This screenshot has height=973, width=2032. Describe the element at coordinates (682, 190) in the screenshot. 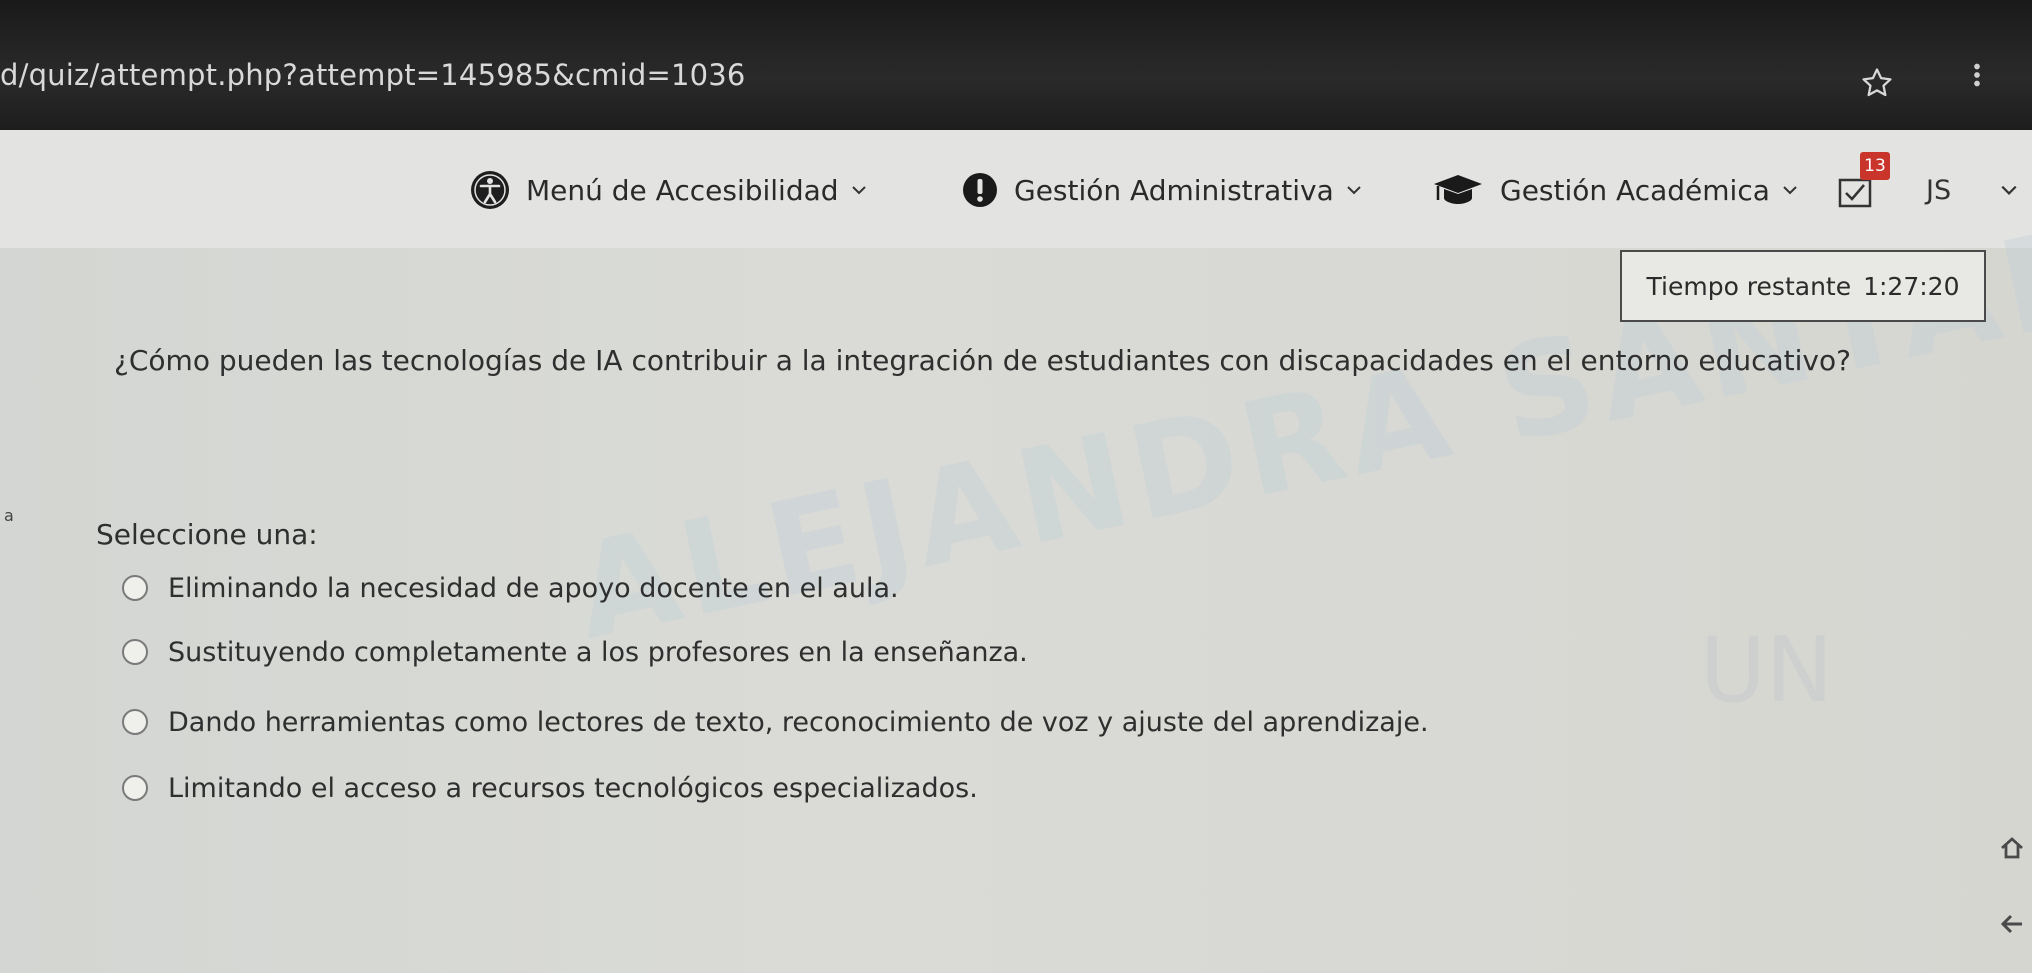

I see `nav-accessibility-label: Menú de Accesibilidad` at that location.